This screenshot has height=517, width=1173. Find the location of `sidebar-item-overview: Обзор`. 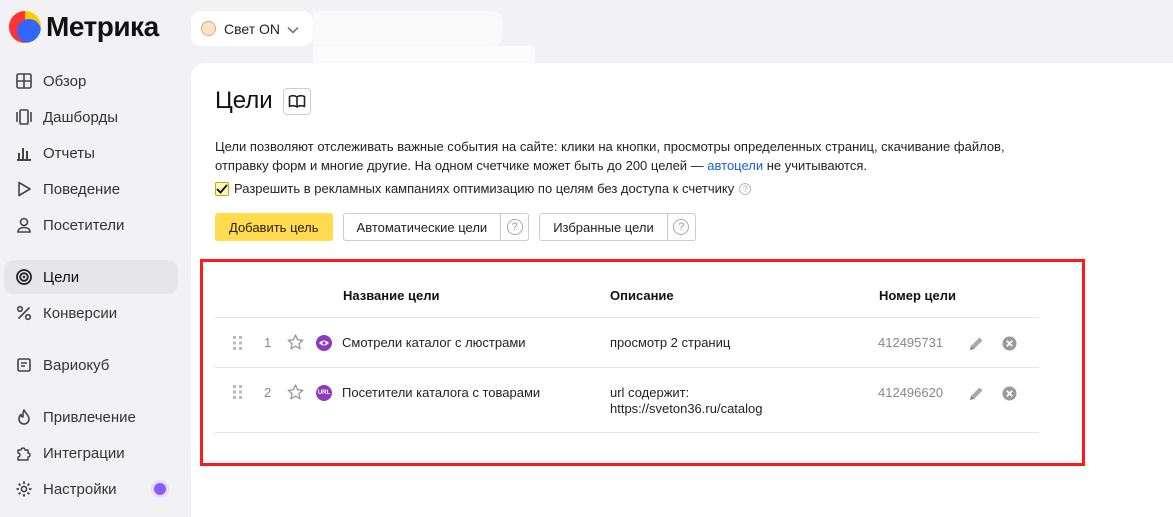

sidebar-item-overview: Обзор is located at coordinates (91, 81).